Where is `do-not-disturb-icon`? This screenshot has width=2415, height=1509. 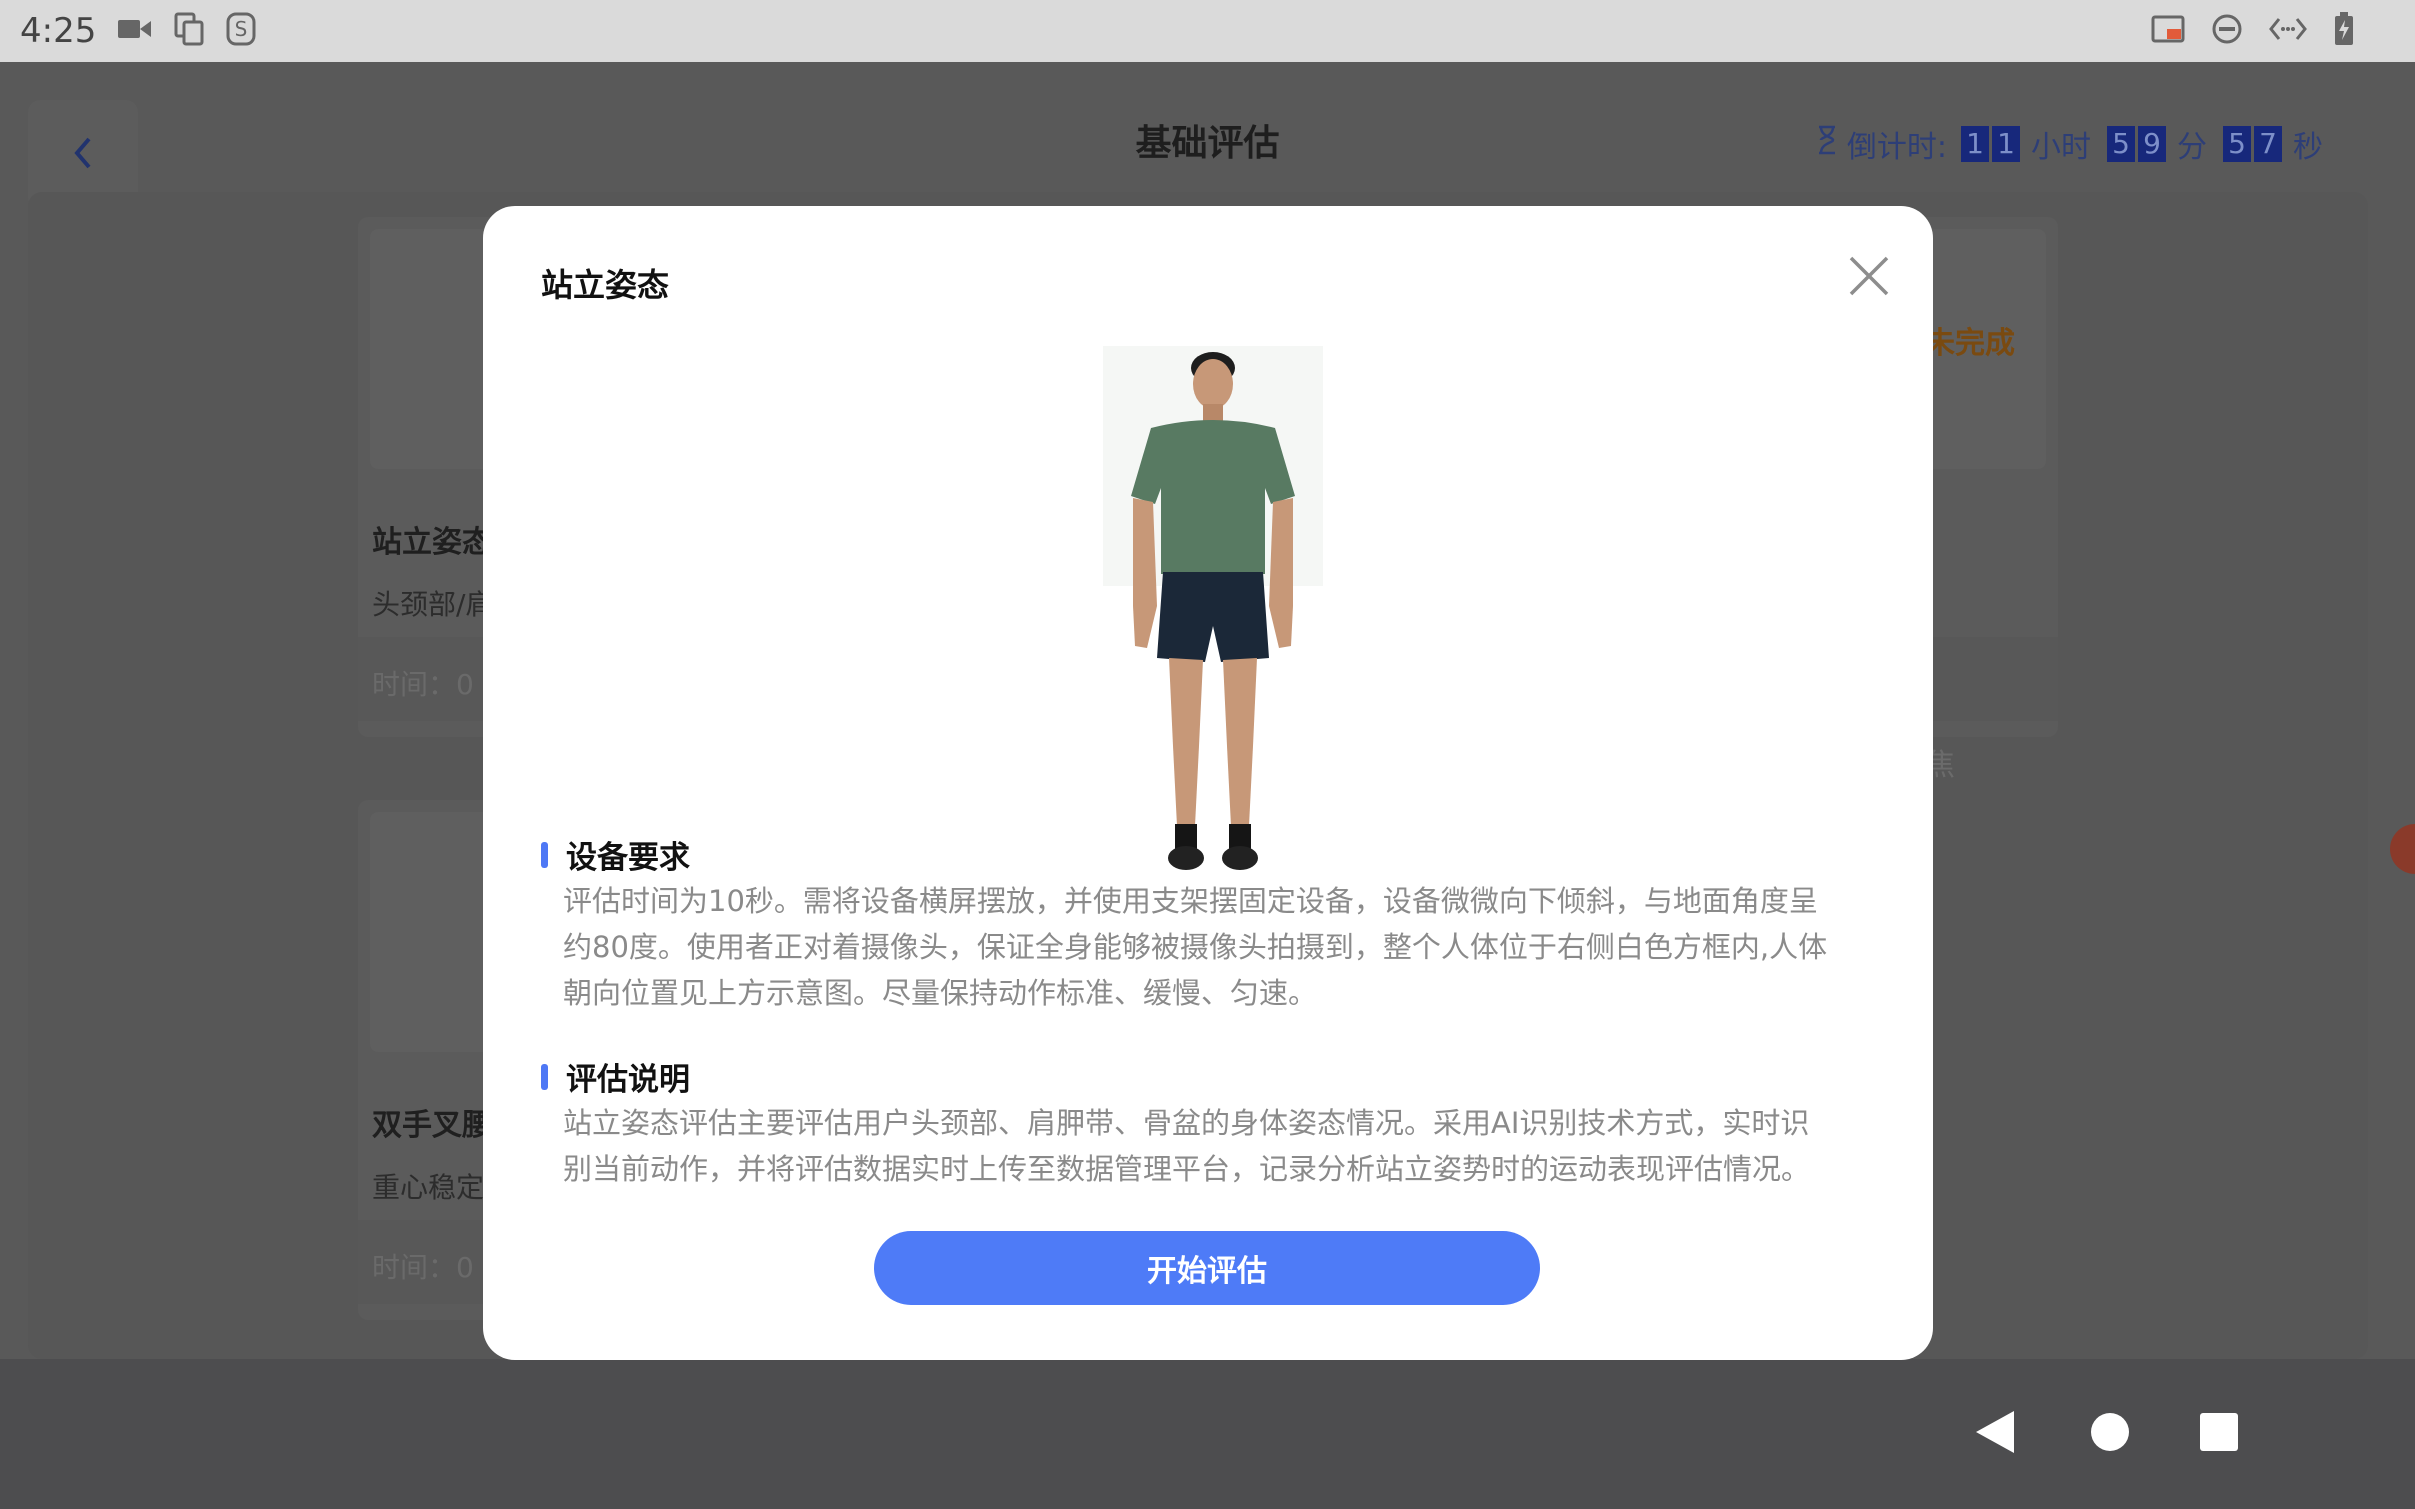 do-not-disturb-icon is located at coordinates (2227, 31).